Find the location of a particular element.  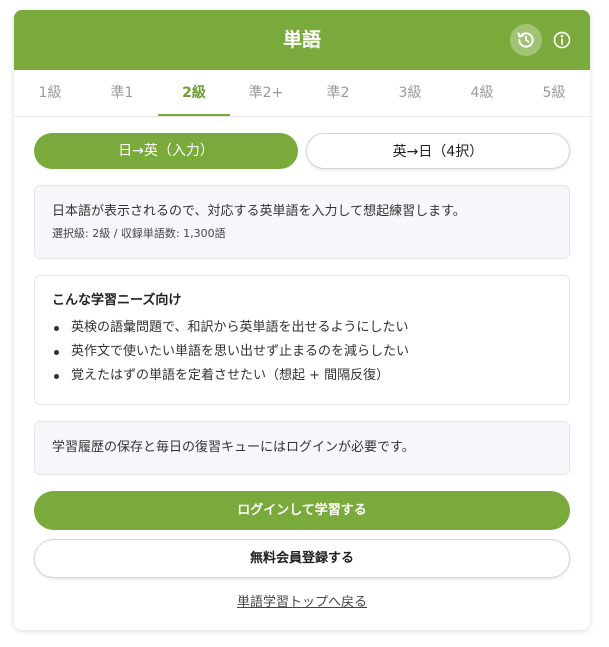

tab-level-pre2plus: 準2+ is located at coordinates (266, 93).